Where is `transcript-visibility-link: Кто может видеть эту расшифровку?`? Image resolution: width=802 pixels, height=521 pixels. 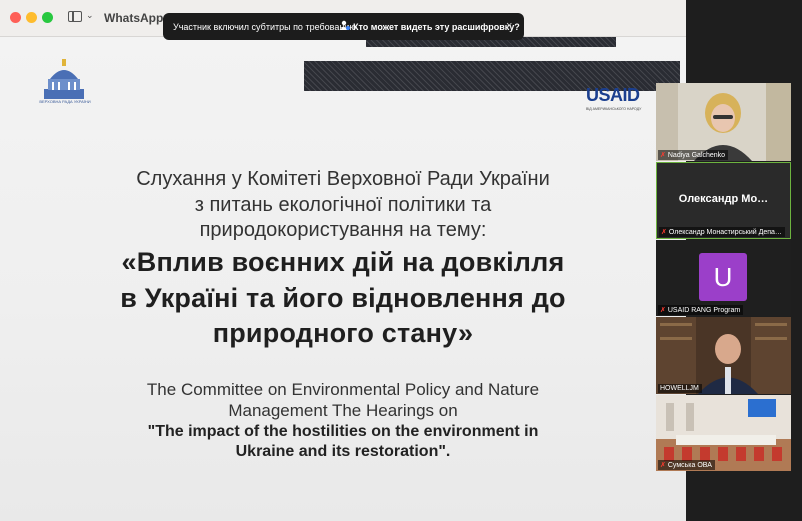
transcript-visibility-link: Кто может видеть эту расшифровку? is located at coordinates (436, 27).